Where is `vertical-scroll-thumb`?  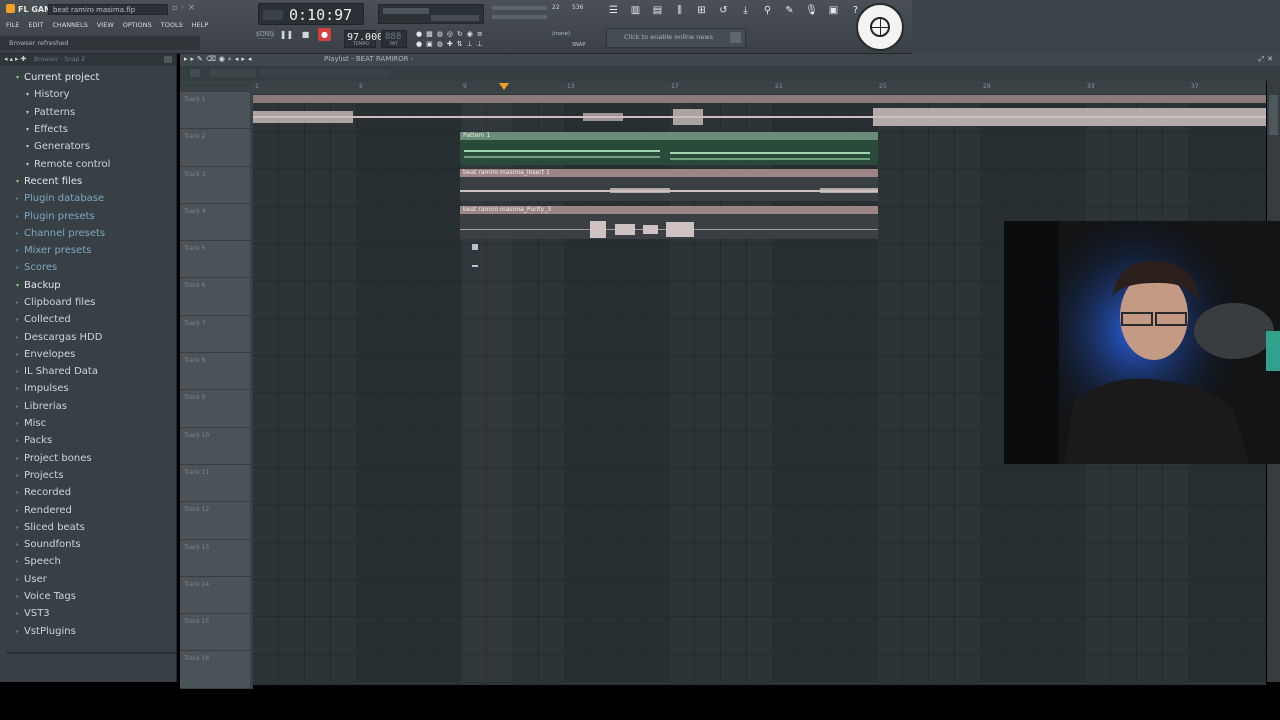
vertical-scroll-thumb is located at coordinates (1273, 115).